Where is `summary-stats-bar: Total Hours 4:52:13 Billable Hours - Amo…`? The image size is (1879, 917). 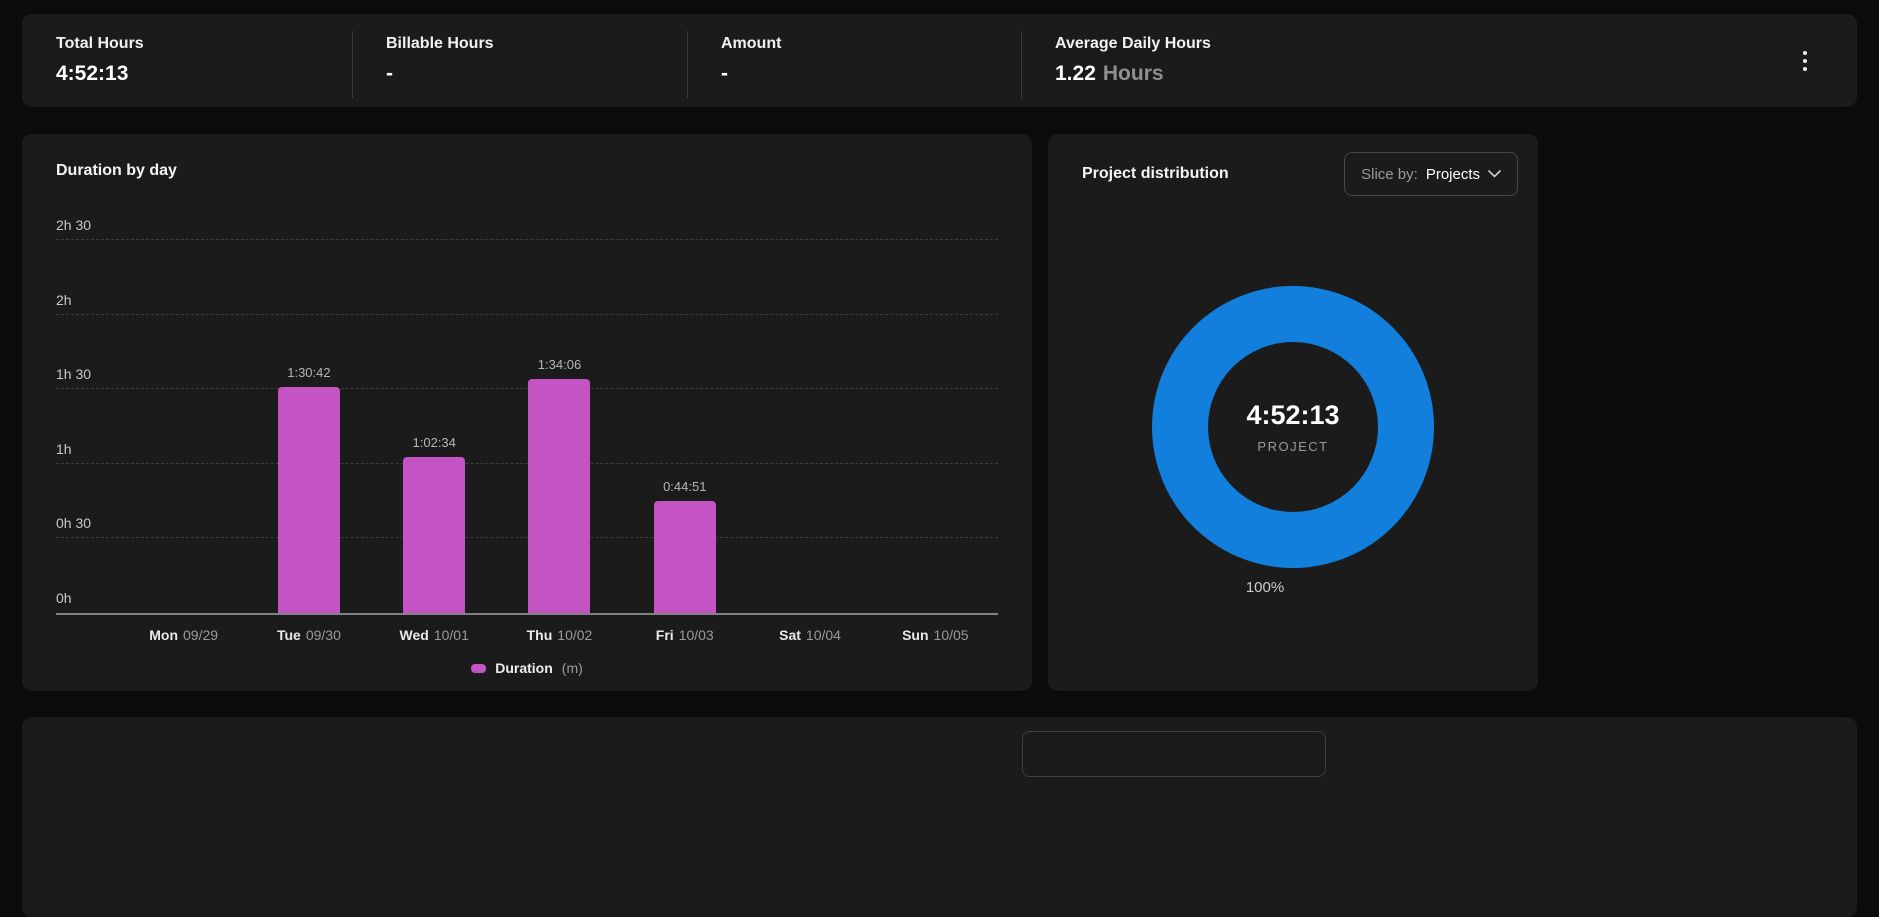
summary-stats-bar: Total Hours 4:52:13 Billable Hours - Amo… is located at coordinates (939, 60).